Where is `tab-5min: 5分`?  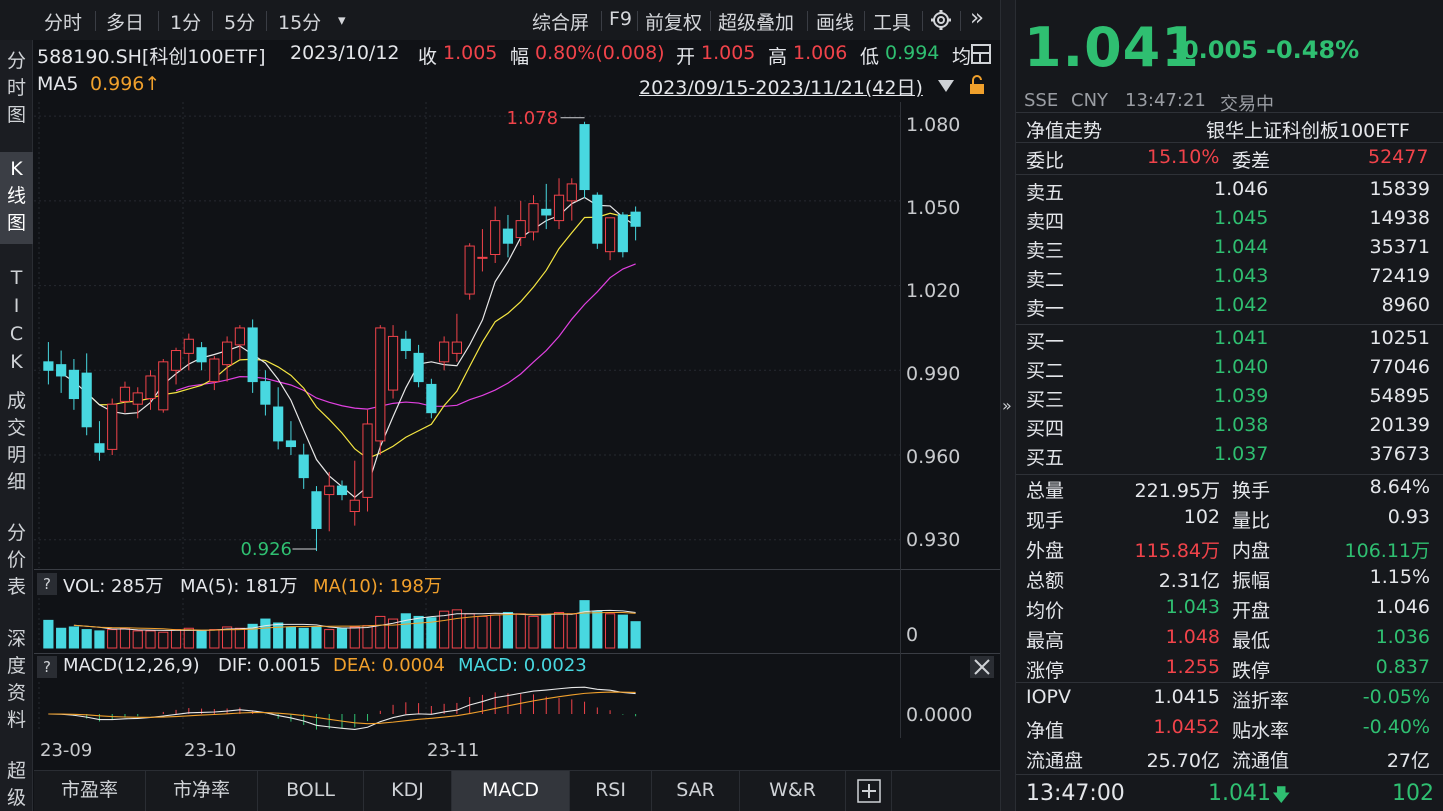
tab-5min: 5分 is located at coordinates (239, 21).